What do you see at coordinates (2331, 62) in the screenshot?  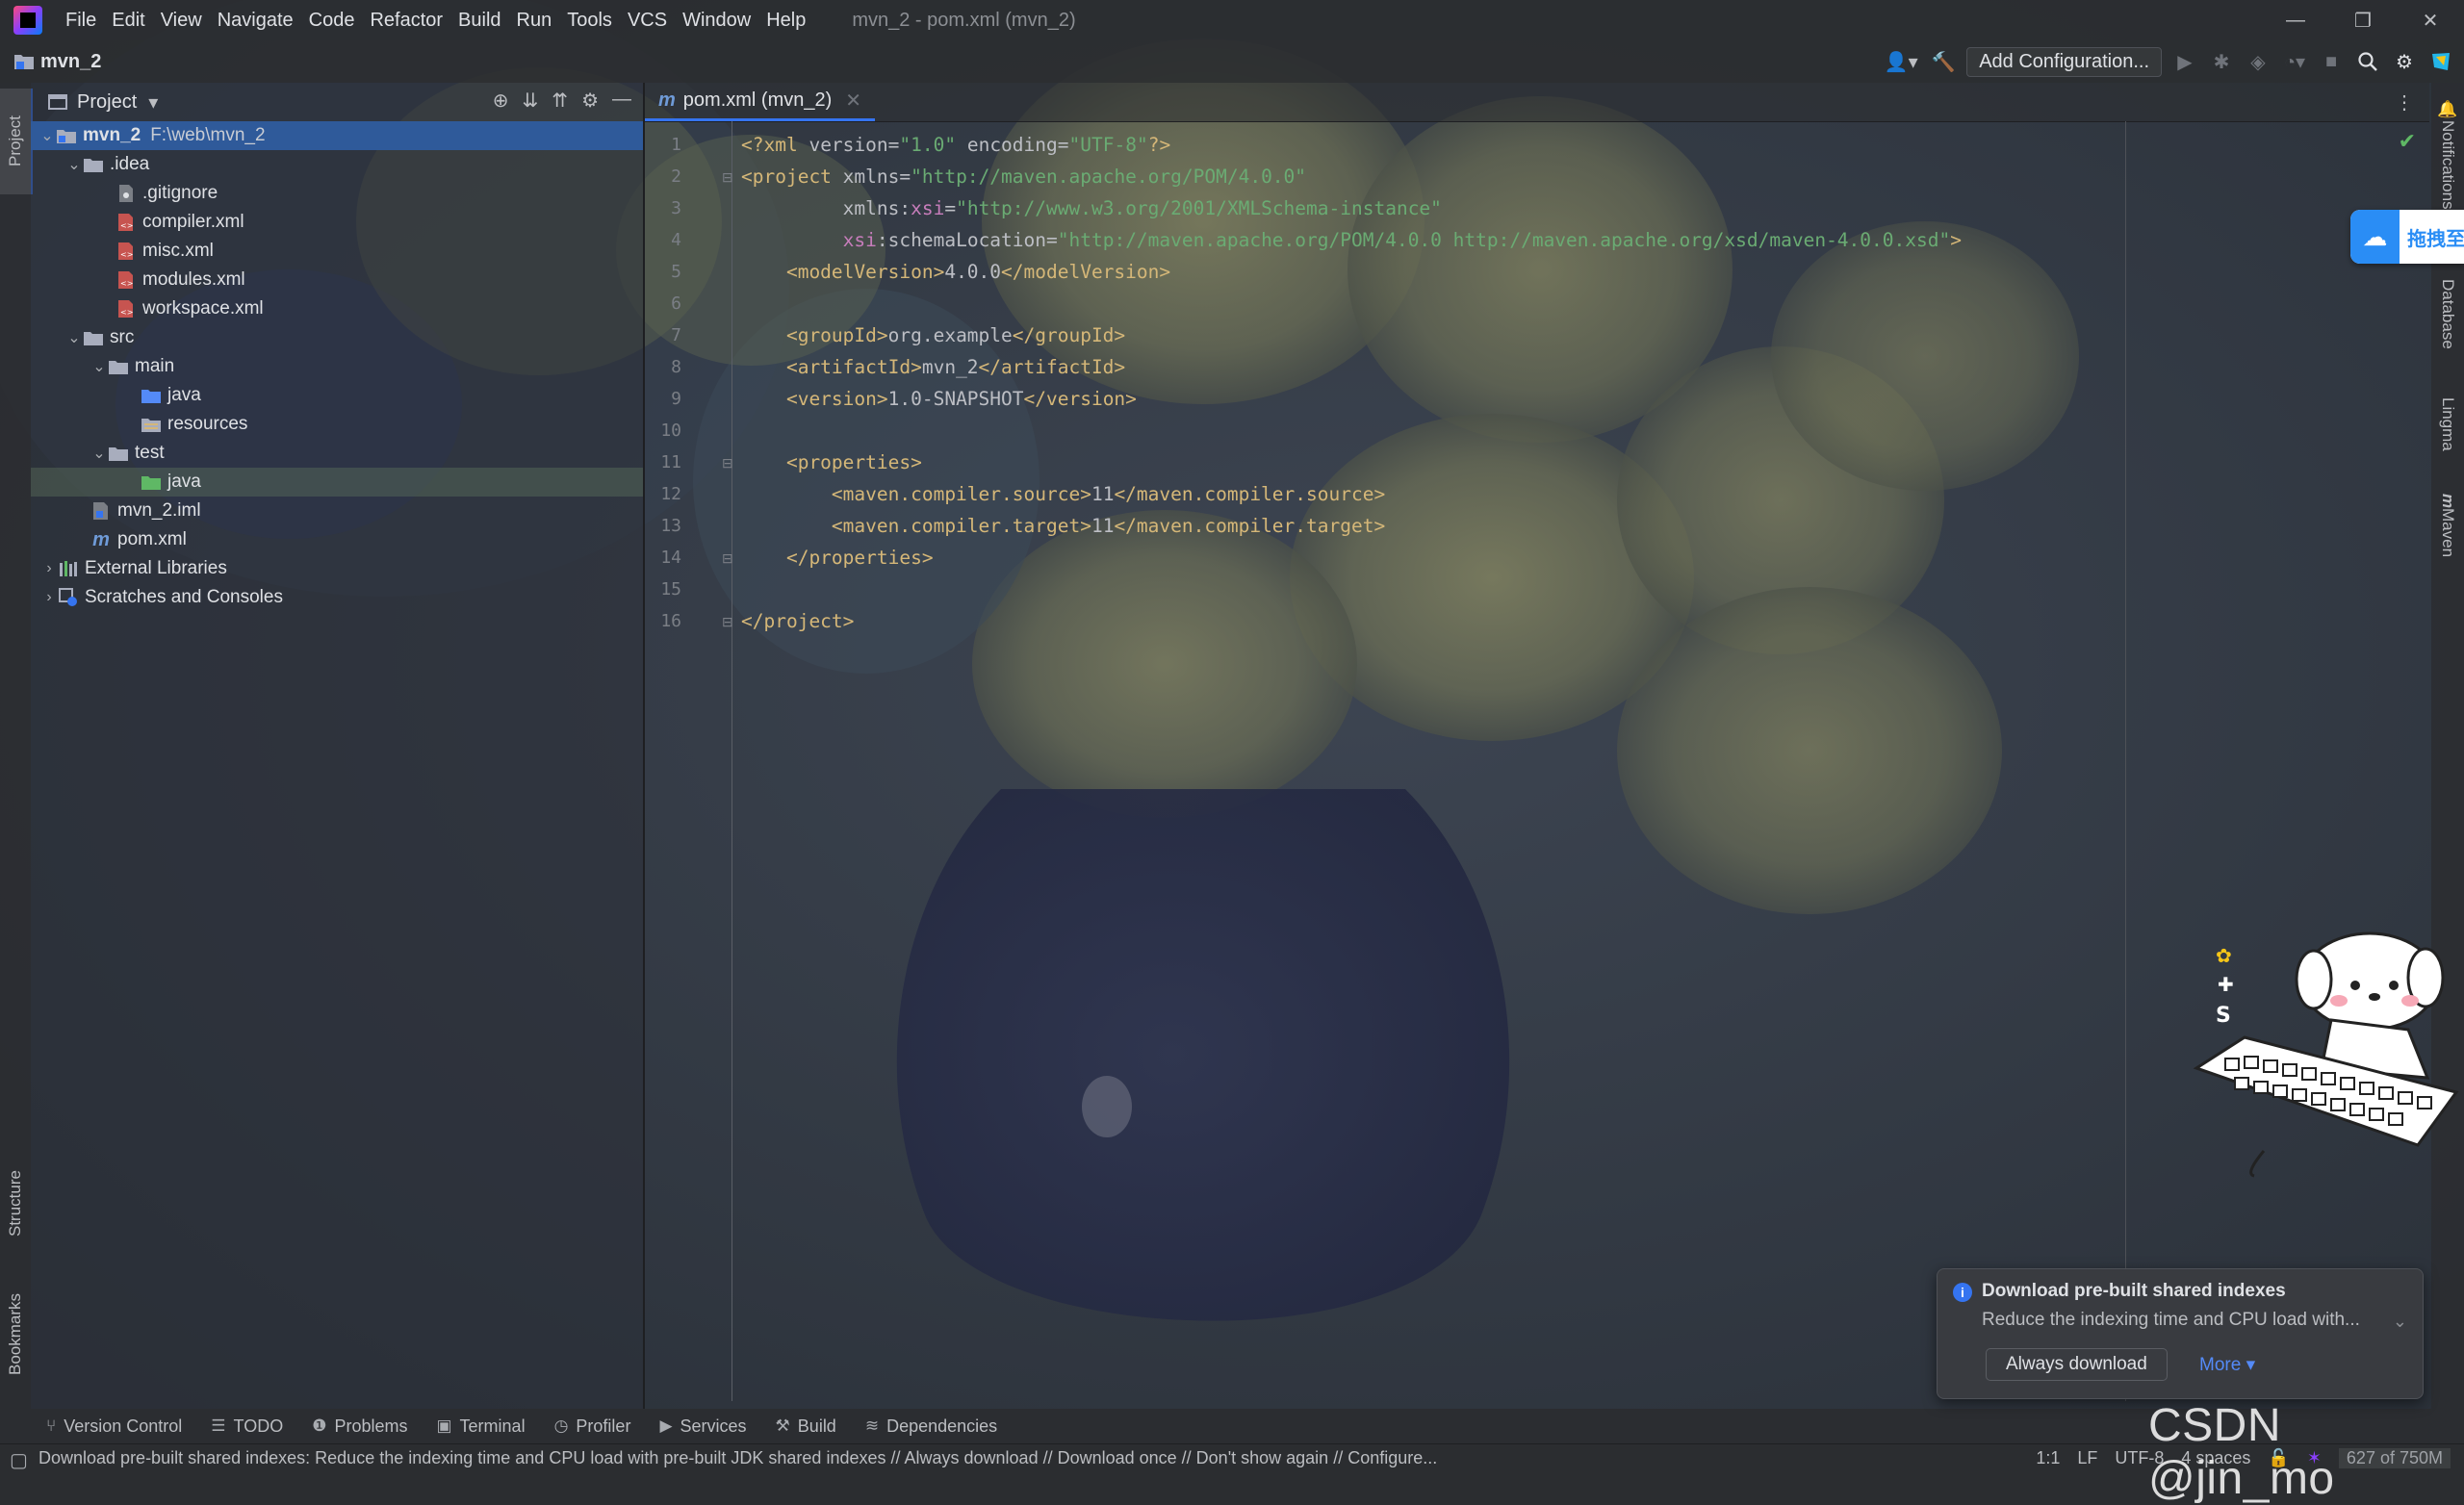 I see `stop-icon: ■` at bounding box center [2331, 62].